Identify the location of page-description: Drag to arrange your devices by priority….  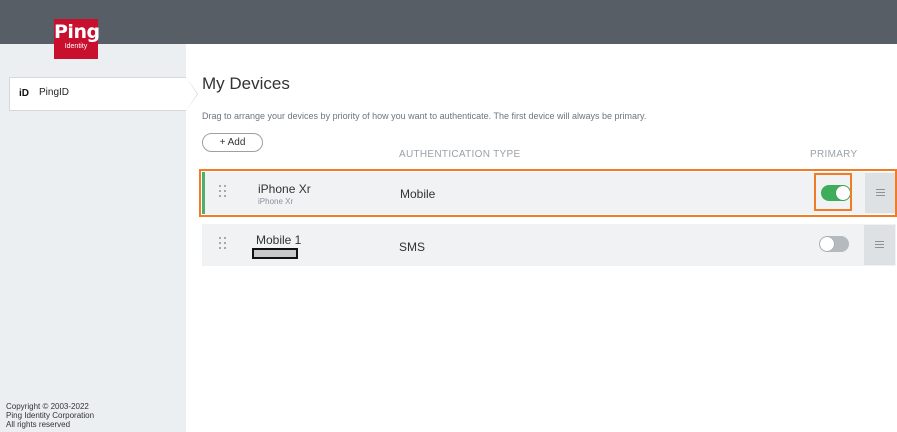
(424, 116).